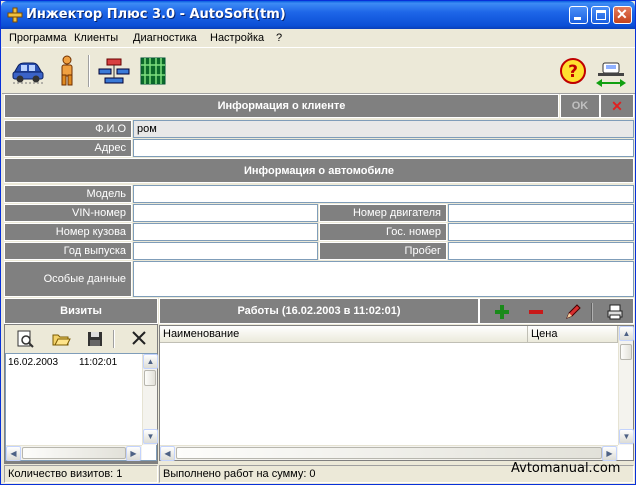  What do you see at coordinates (577, 18) in the screenshot?
I see `minimize-icon` at bounding box center [577, 18].